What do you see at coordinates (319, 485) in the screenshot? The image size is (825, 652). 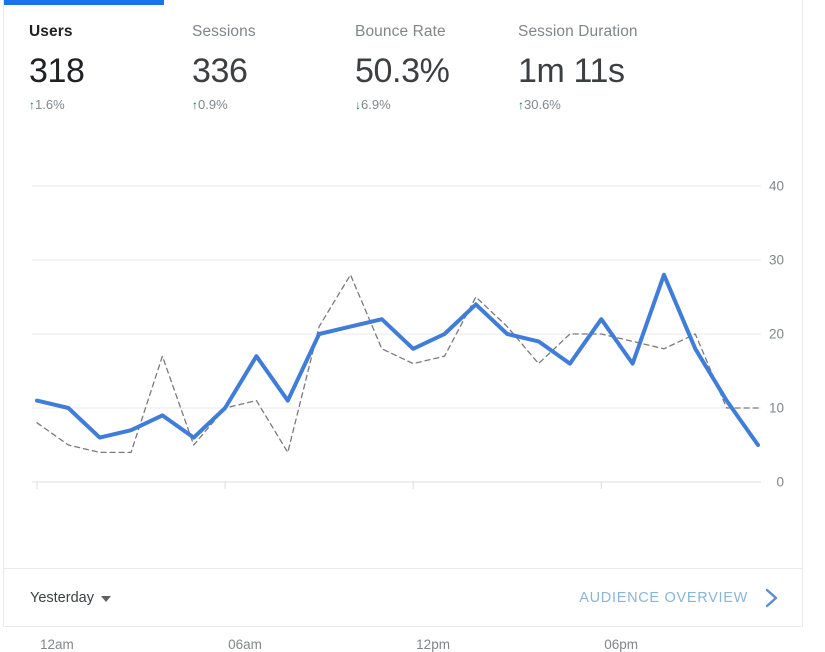 I see `chart-xaxis-ticks` at bounding box center [319, 485].